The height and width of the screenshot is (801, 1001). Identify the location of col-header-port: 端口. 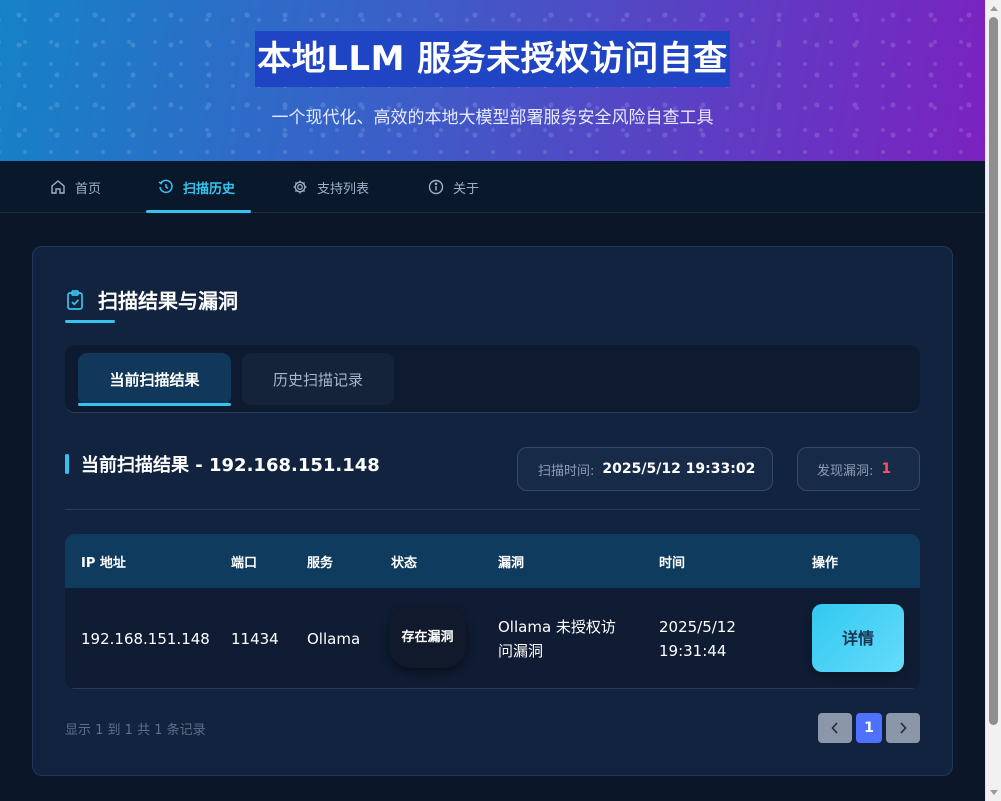
(244, 563).